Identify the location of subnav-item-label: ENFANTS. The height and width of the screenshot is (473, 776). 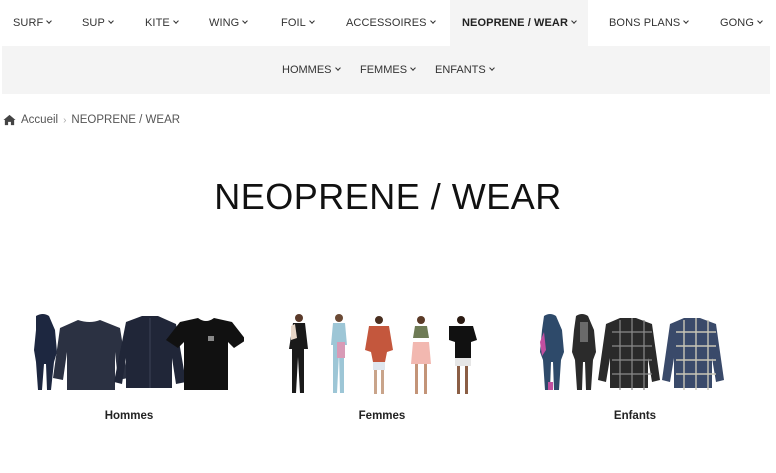
(460, 70).